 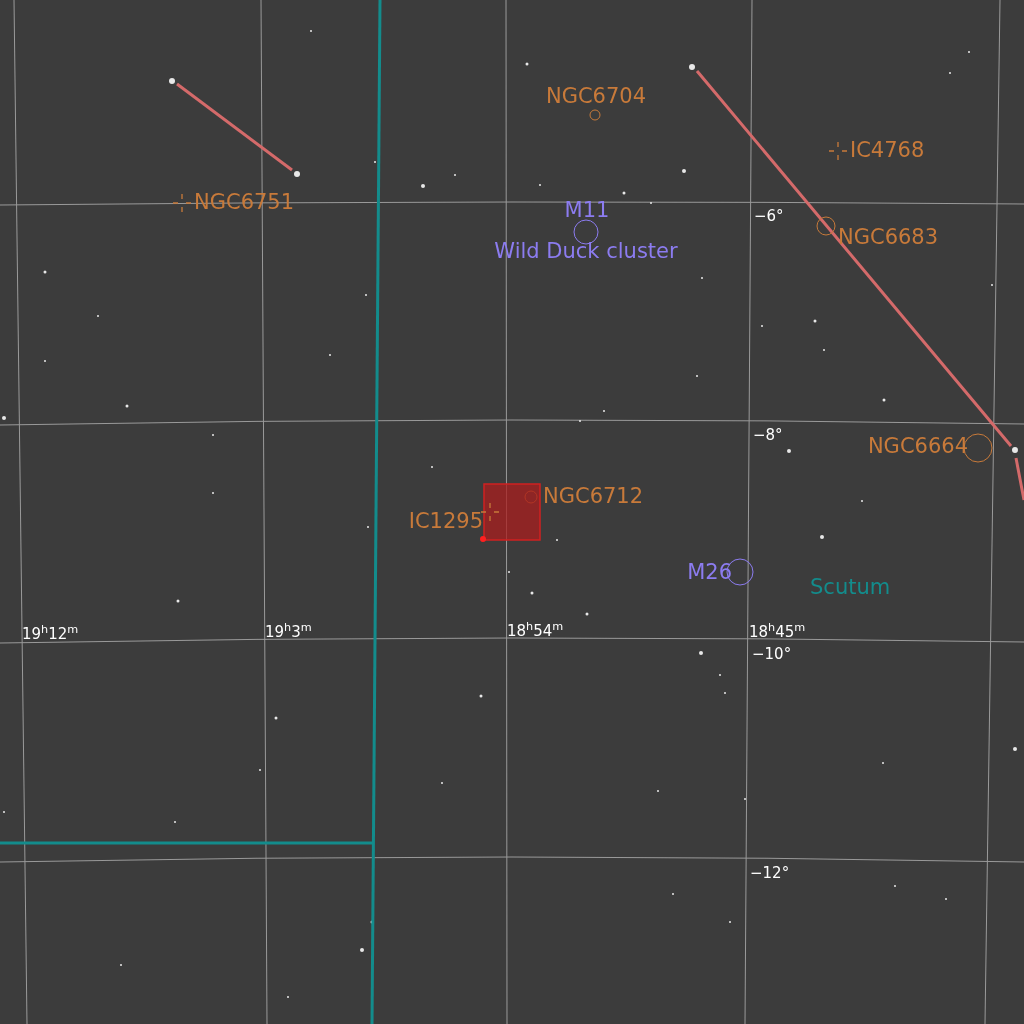 What do you see at coordinates (768, 435) in the screenshot?
I see `dec-label: −8°` at bounding box center [768, 435].